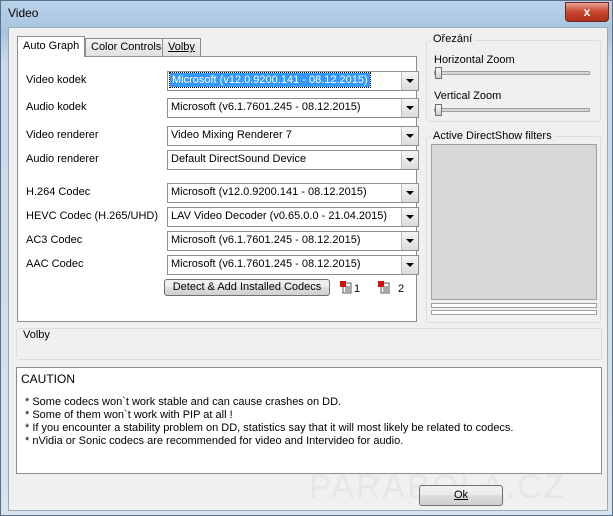 This screenshot has height=516, width=613. I want to click on ok-button-label: Ok, so click(461, 495).